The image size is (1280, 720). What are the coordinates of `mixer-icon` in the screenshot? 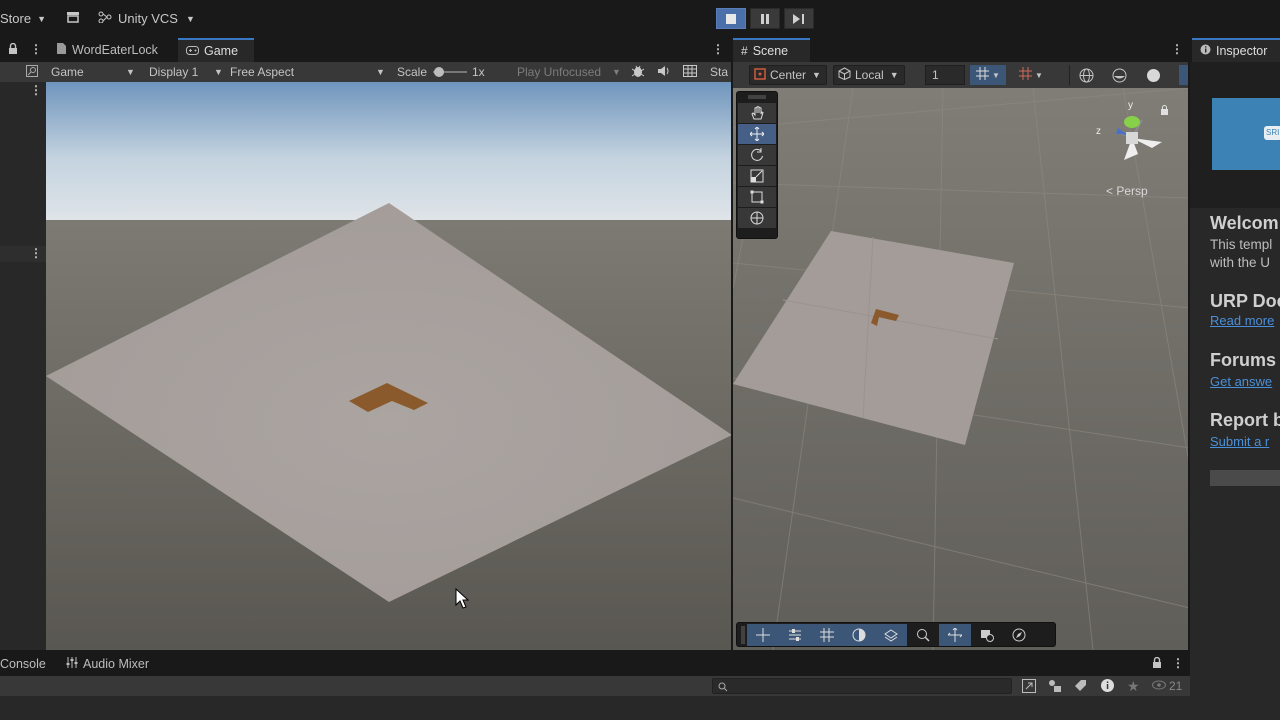 It's located at (72, 664).